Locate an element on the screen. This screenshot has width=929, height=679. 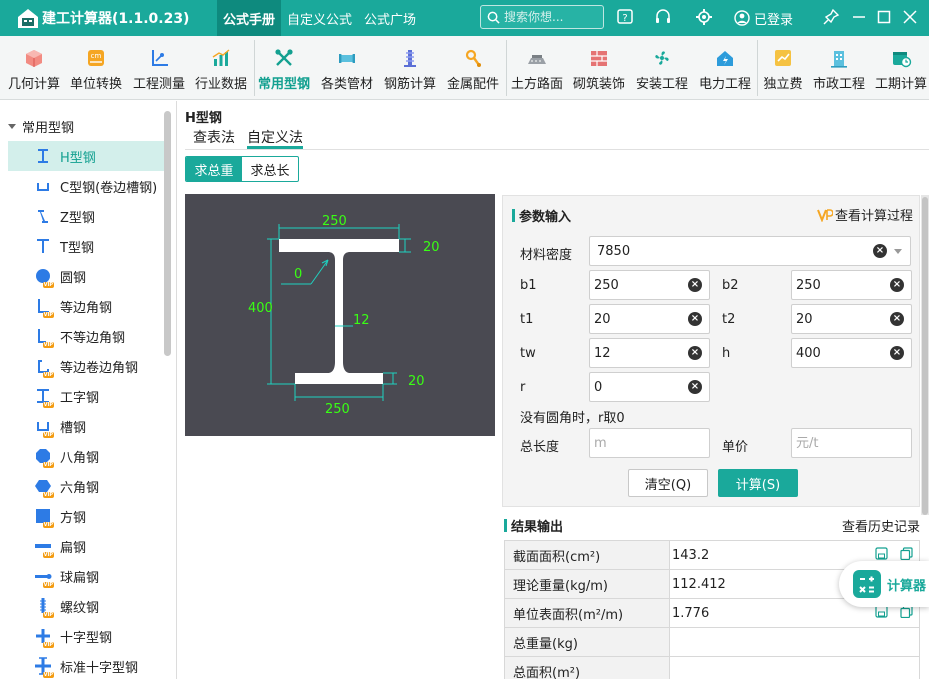
tool-rebar: 钢筋计算 is located at coordinates (410, 68).